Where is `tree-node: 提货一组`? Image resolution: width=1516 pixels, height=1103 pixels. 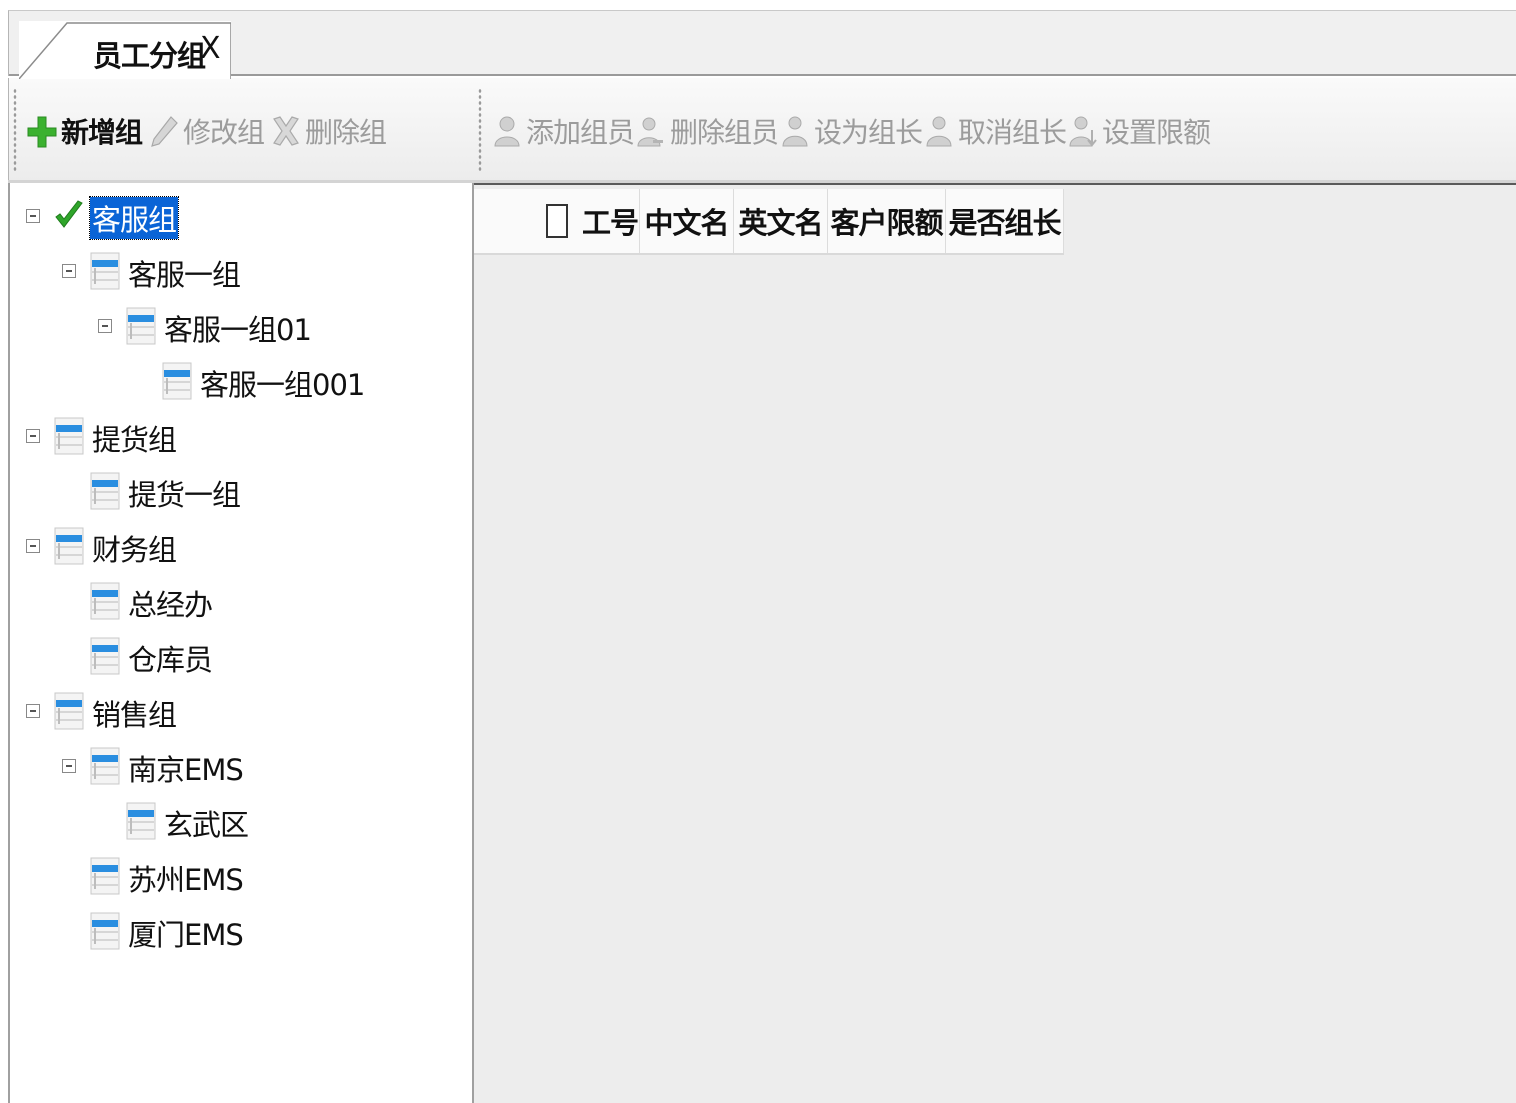
tree-node: 提货一组 is located at coordinates (240, 491).